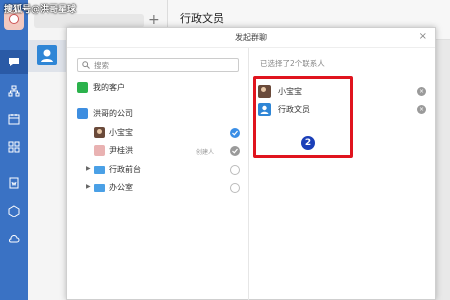  I want to click on list-item: 尹桂洪 创建人, so click(158, 151).